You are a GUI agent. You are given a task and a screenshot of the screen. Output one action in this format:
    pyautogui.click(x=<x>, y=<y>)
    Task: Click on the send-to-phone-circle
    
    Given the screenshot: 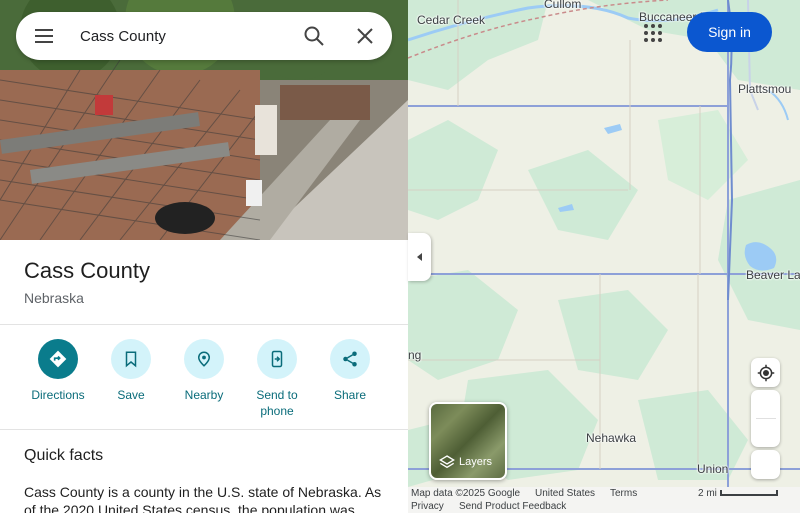 What is the action you would take?
    pyautogui.click(x=277, y=359)
    